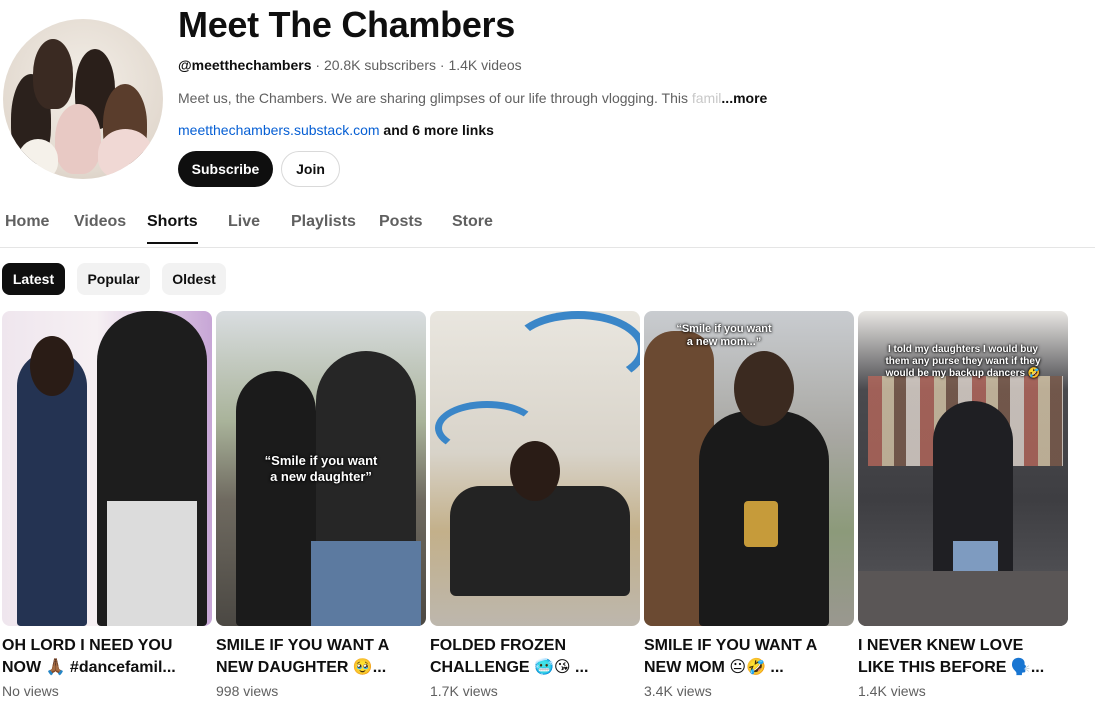 This screenshot has height=705, width=1095. I want to click on tab-playlists: Playlists, so click(323, 227).